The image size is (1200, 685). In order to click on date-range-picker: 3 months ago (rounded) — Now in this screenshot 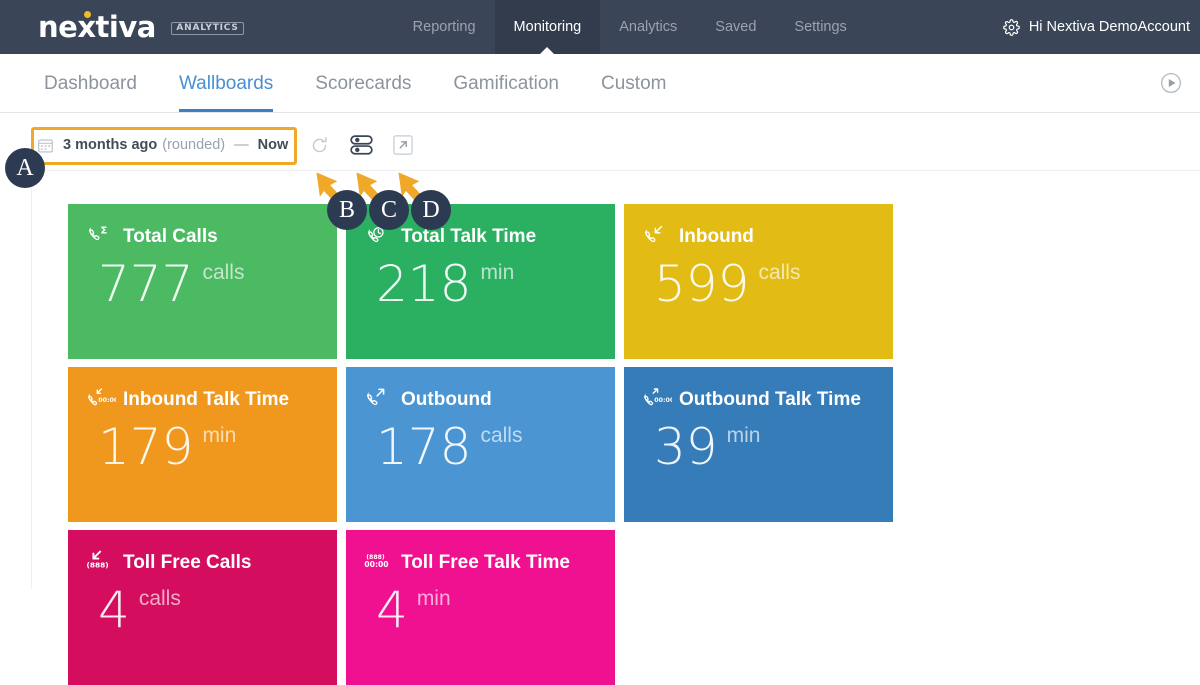, I will do `click(163, 145)`.